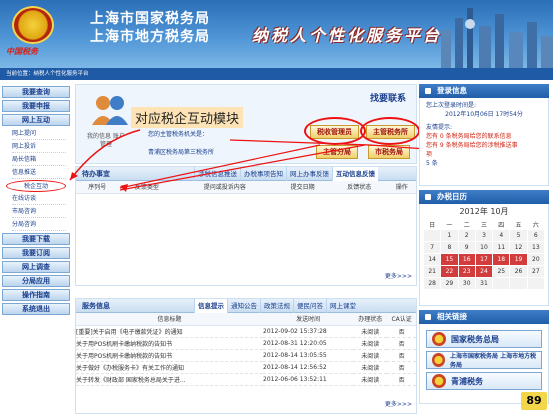  I want to click on link-national-tax: 国家税务总局, so click(484, 339).